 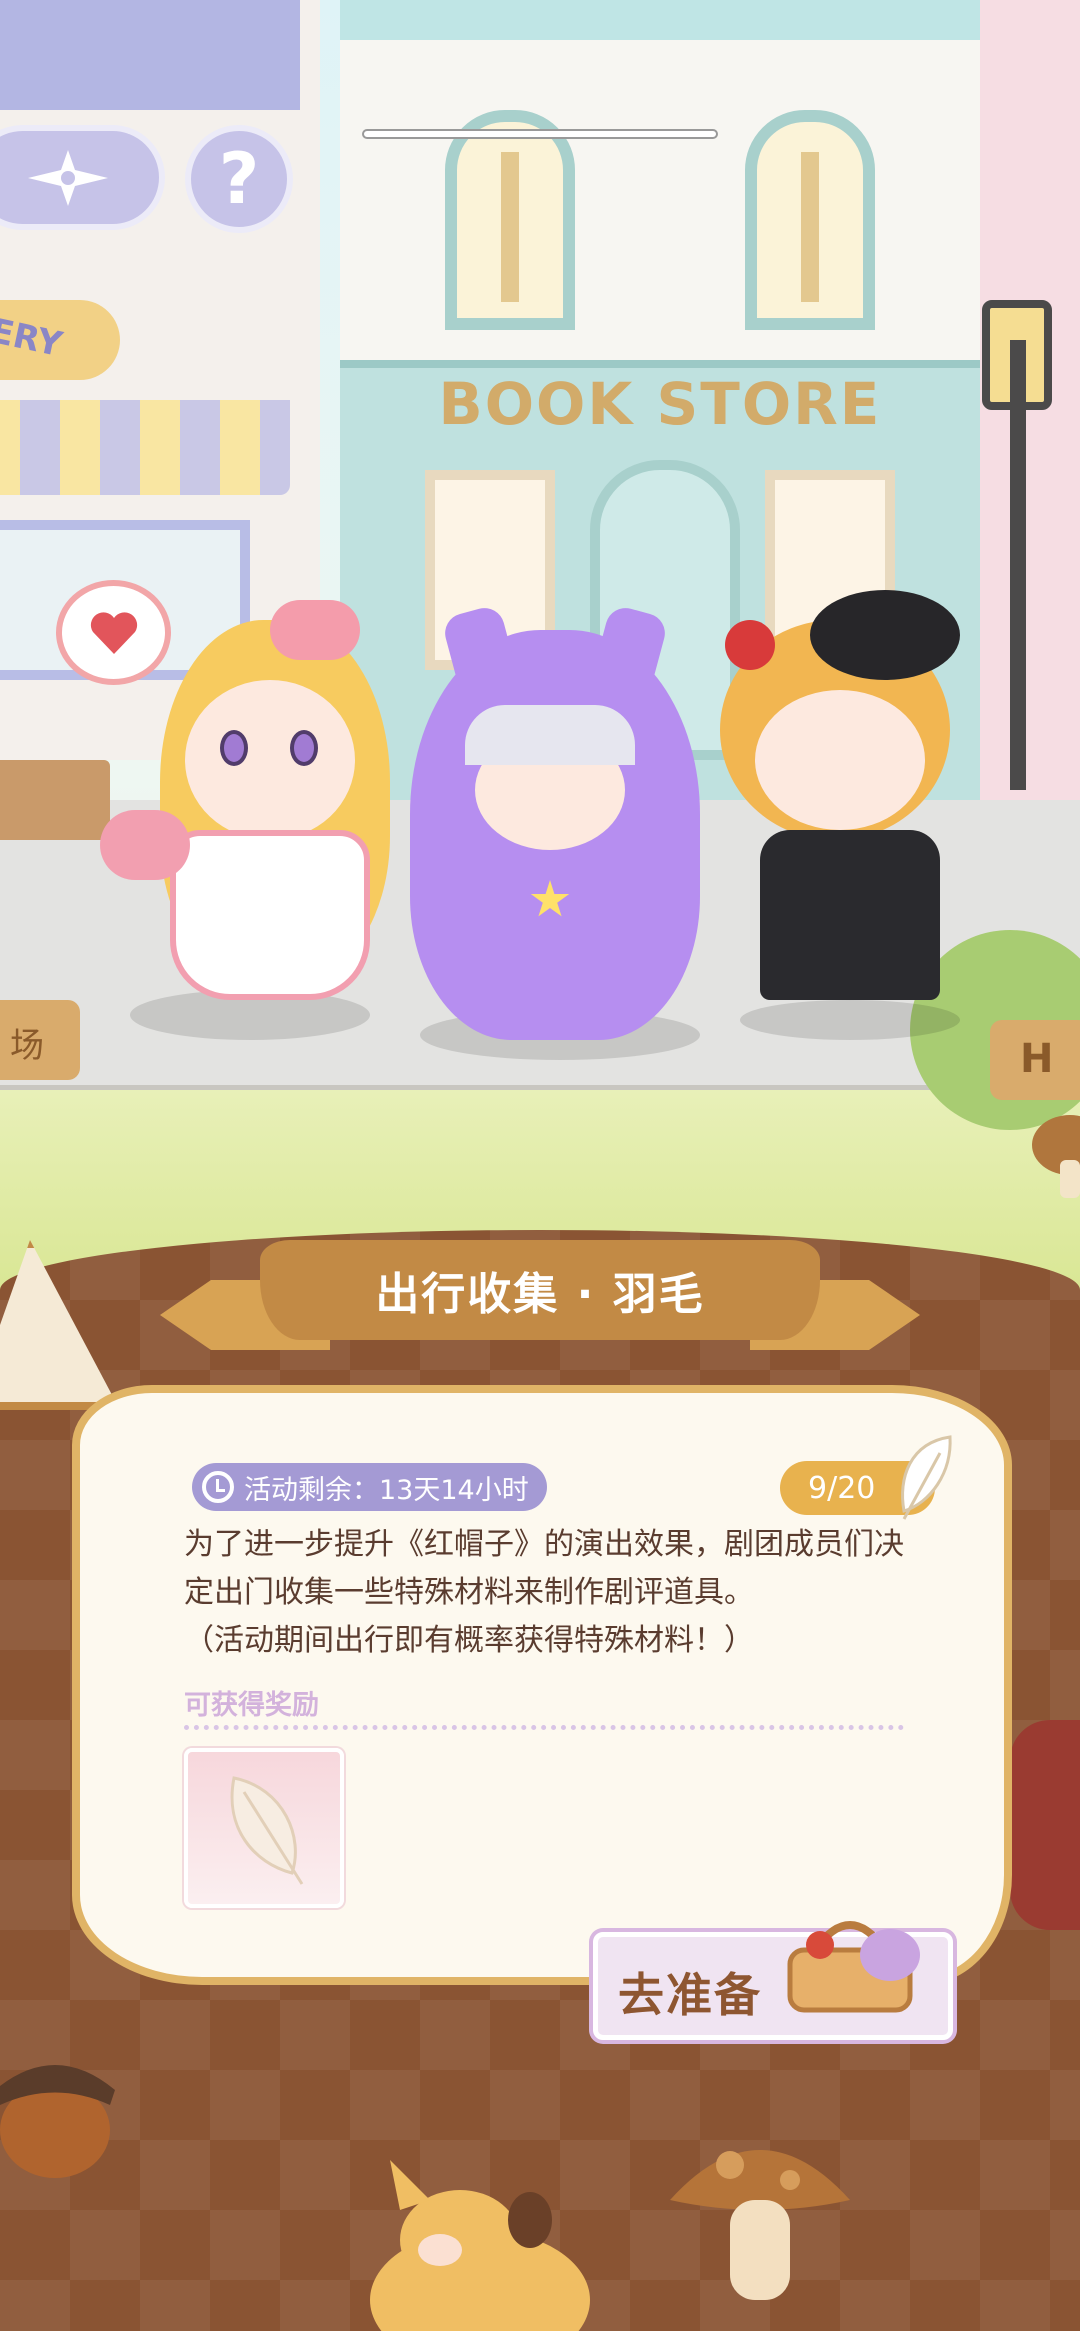 I want to click on compass-button, so click(x=82, y=177).